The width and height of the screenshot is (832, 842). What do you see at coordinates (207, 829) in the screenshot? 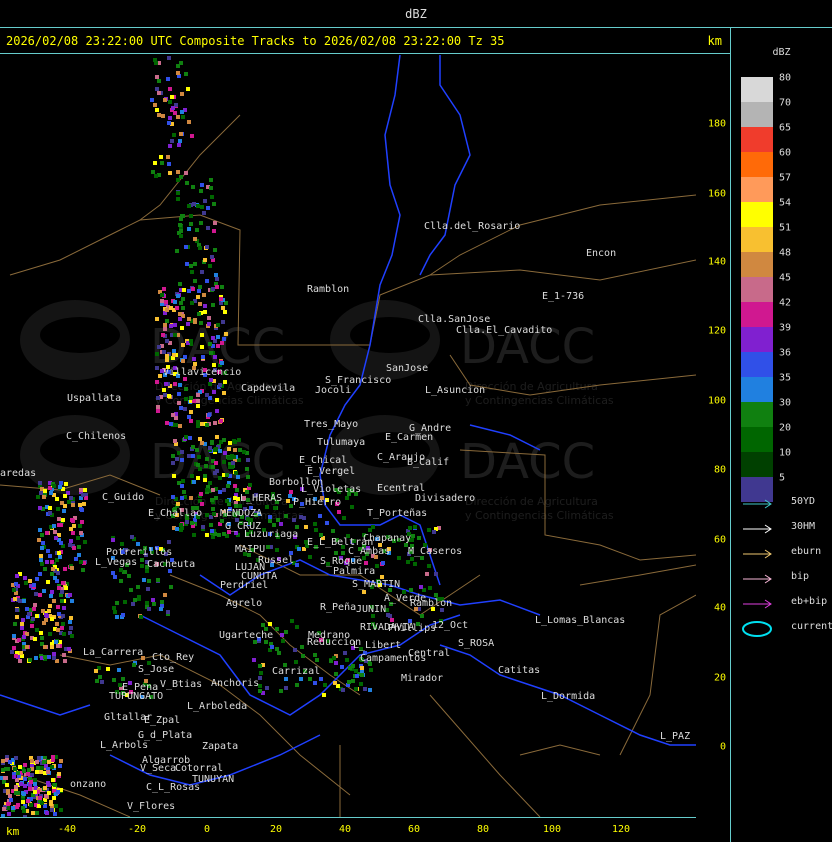
I see `x-tick-label: 0` at bounding box center [207, 829].